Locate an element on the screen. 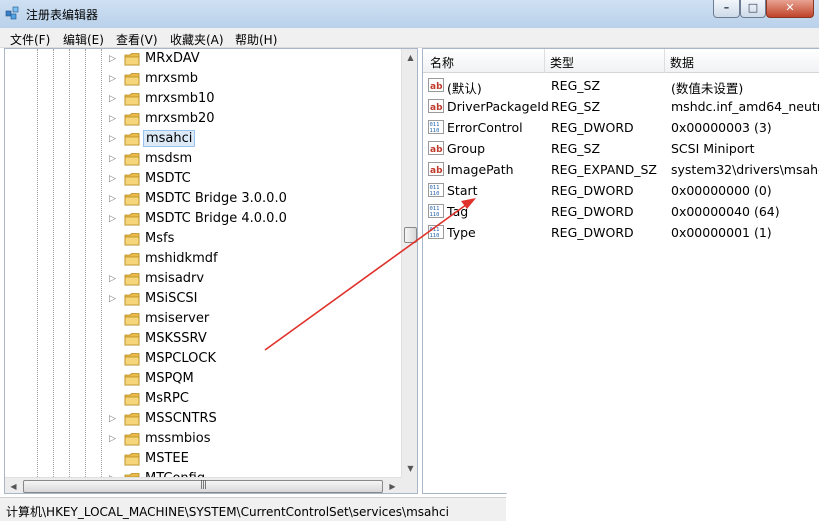 The image size is (819, 521). tree-horizontal-scroll-thumb: ||| is located at coordinates (203, 486).